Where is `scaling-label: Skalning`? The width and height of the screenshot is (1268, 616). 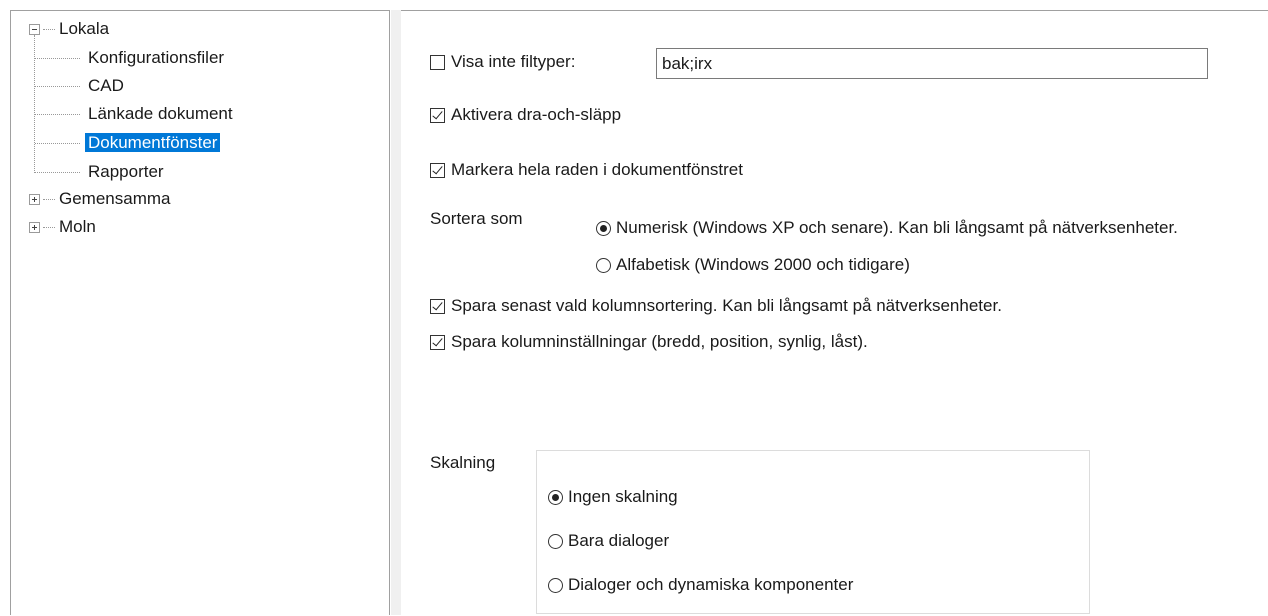
scaling-label: Skalning is located at coordinates (463, 462).